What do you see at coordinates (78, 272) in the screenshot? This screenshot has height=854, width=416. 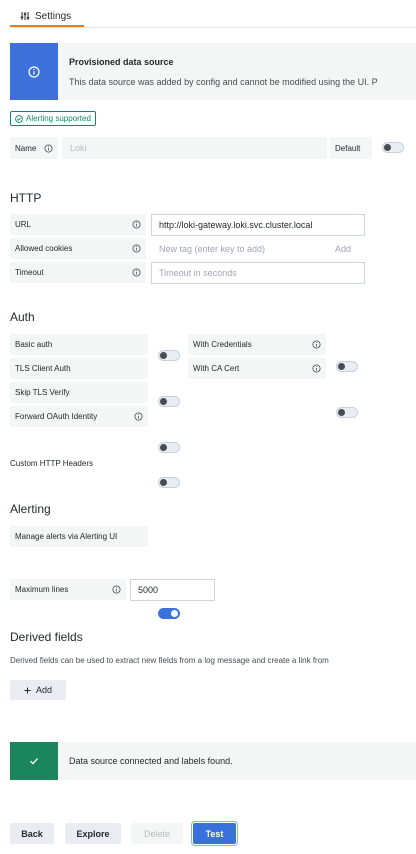 I see `timeout-label: Timeout` at bounding box center [78, 272].